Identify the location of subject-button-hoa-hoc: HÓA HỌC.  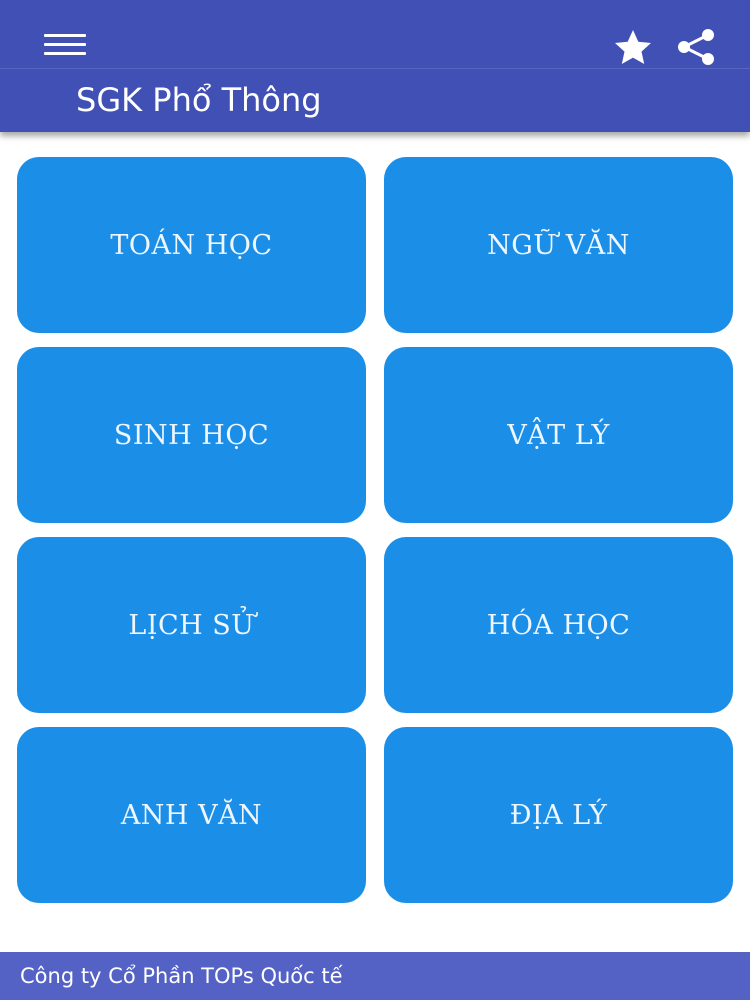
(558, 625).